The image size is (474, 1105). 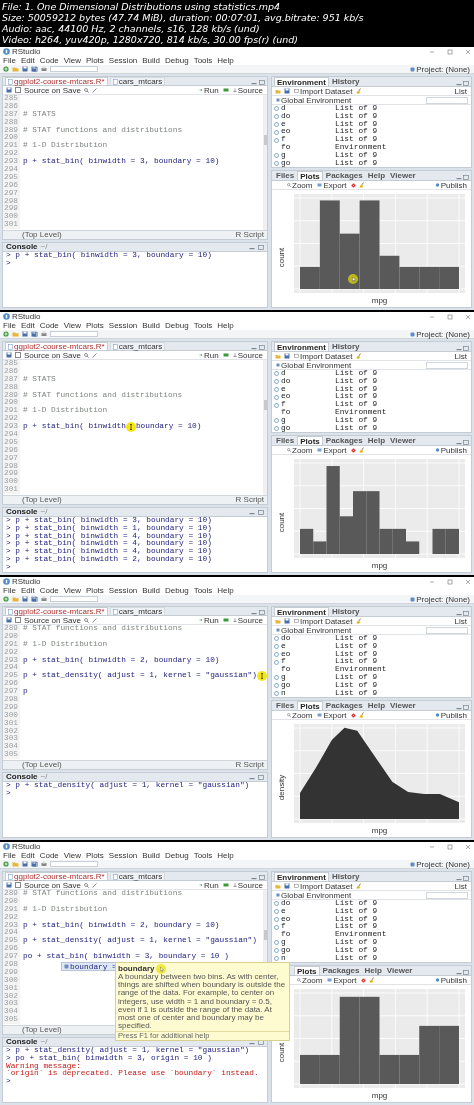 I want to click on publish-button: Publish, so click(x=450, y=450).